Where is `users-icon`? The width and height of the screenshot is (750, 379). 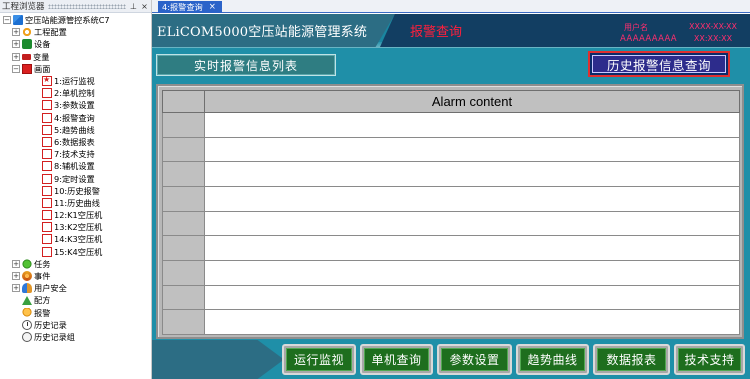
users-icon is located at coordinates (27, 288).